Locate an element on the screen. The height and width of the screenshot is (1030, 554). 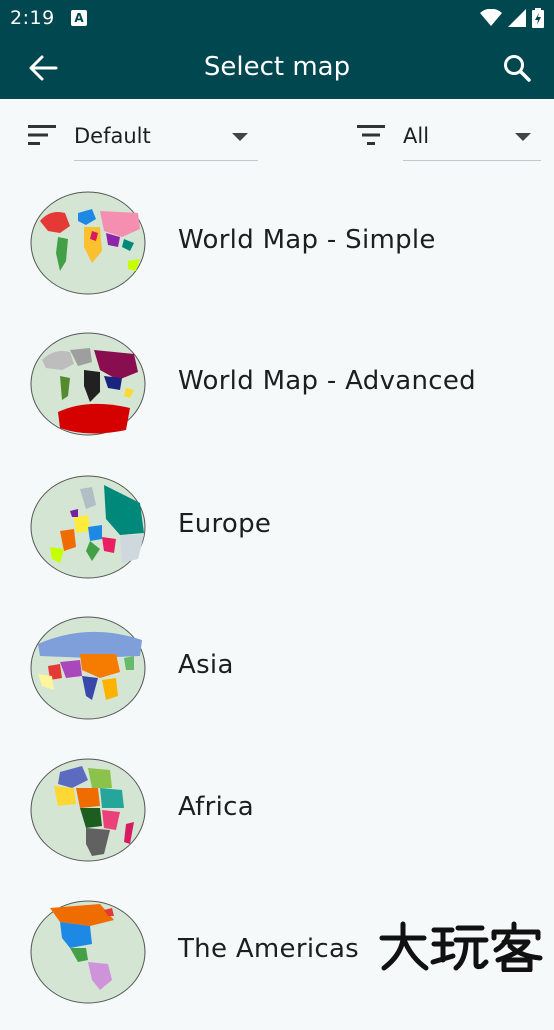
app-bar: Select map is located at coordinates (277, 67).